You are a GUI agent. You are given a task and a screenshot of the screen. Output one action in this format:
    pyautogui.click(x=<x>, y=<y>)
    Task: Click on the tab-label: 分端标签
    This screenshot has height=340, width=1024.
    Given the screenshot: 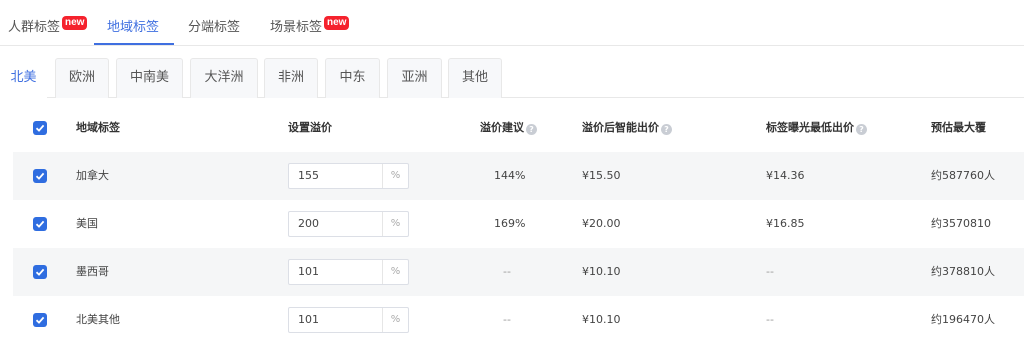 What is the action you would take?
    pyautogui.click(x=214, y=27)
    